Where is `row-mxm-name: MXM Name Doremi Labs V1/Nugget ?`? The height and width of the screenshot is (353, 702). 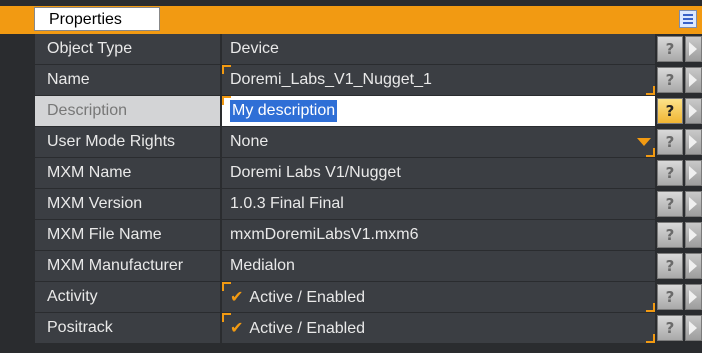
row-mxm-name: MXM Name Doremi Labs V1/Nugget ? is located at coordinates (368, 173).